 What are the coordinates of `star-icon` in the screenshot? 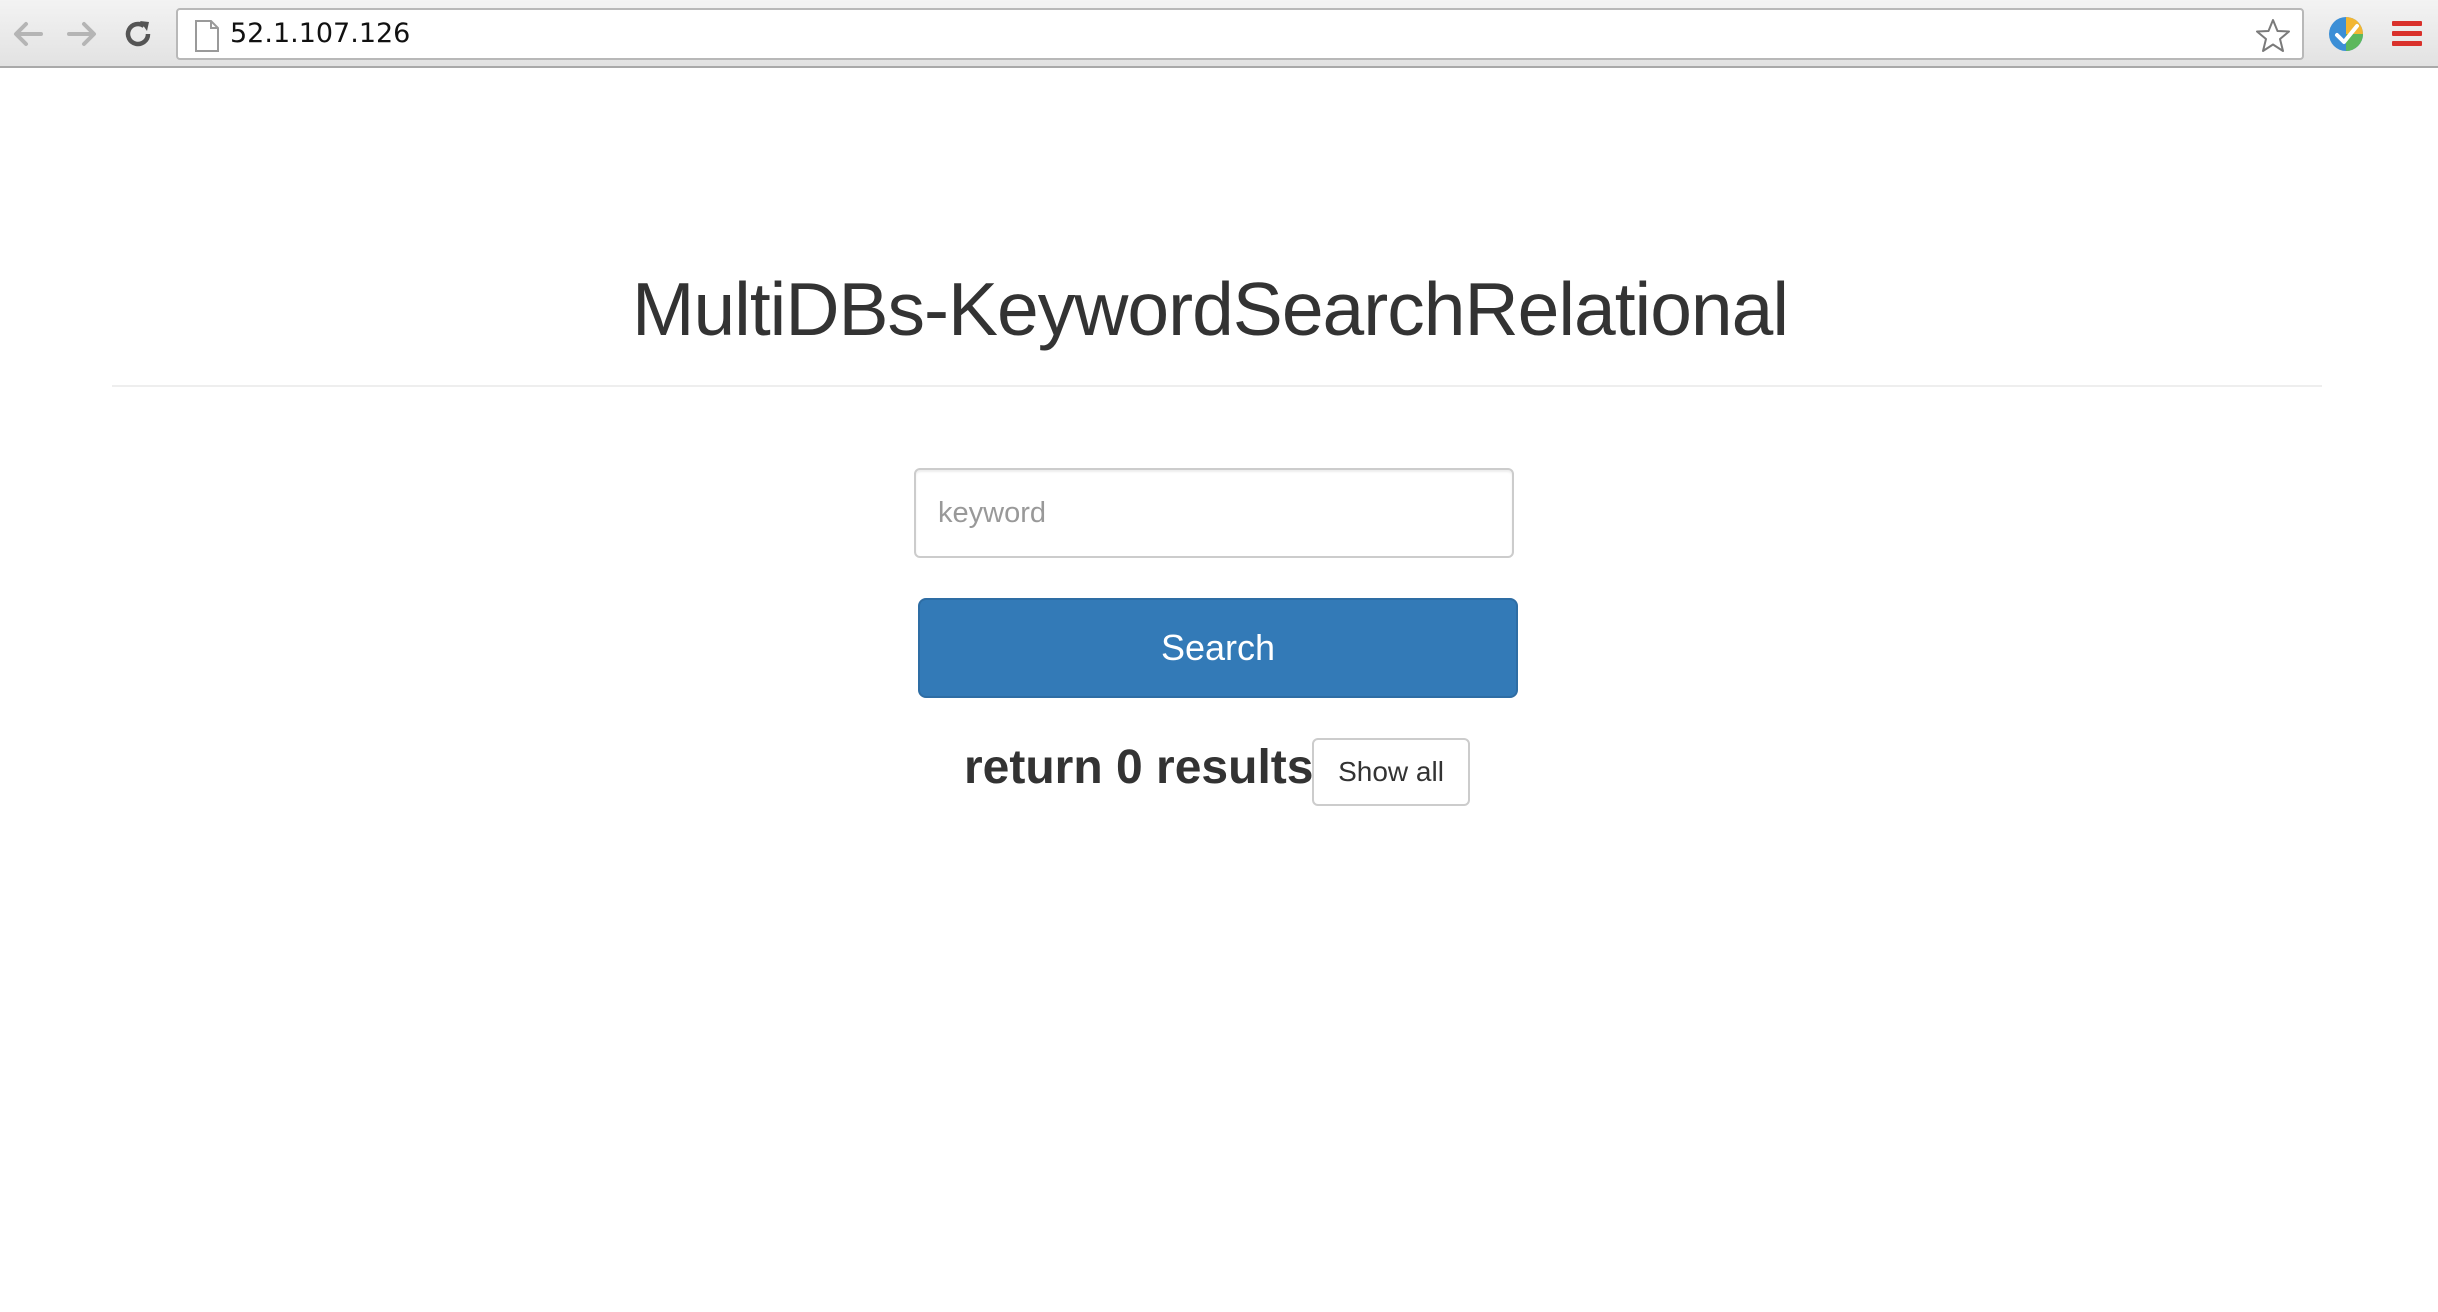 It's located at (2273, 36).